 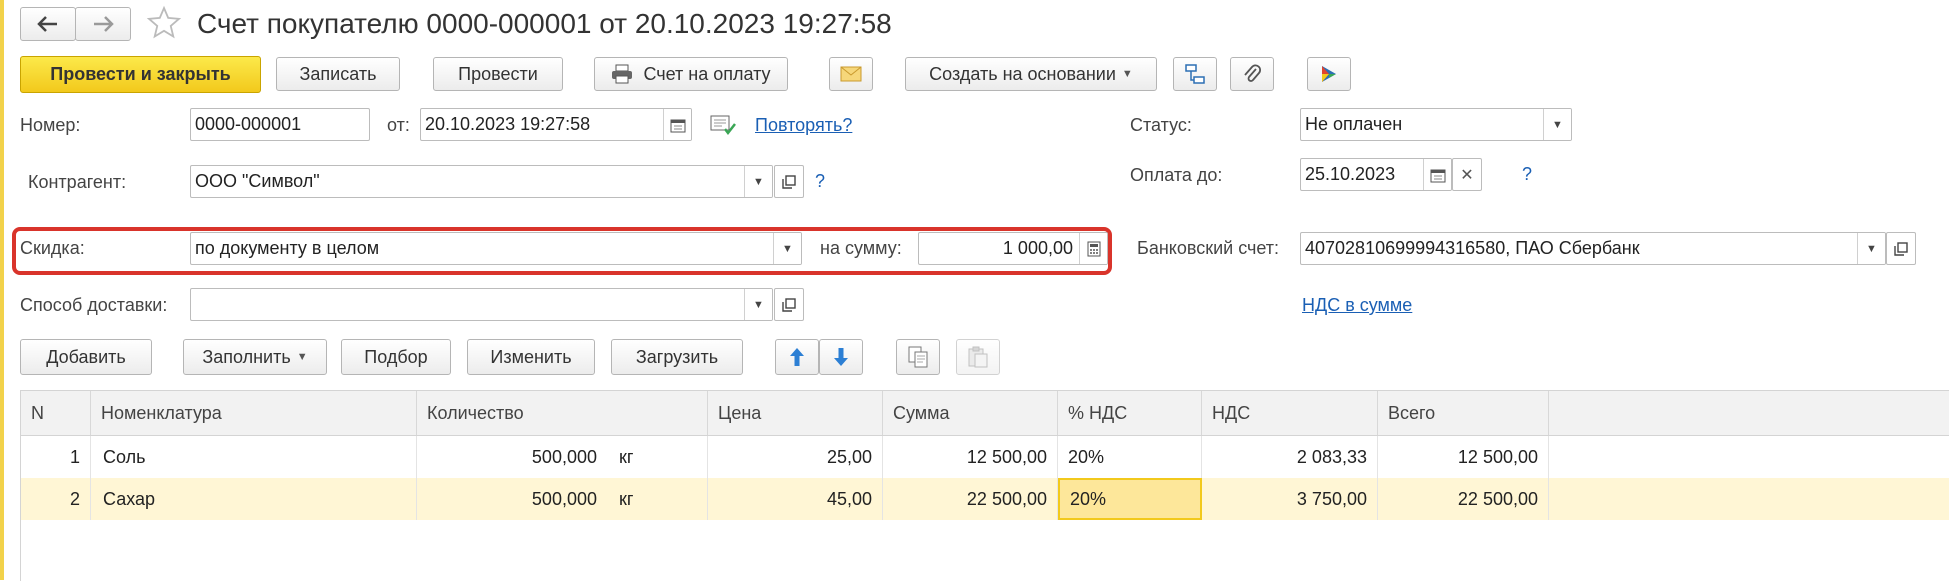 What do you see at coordinates (531, 357) in the screenshot?
I see `change-button: Изменить` at bounding box center [531, 357].